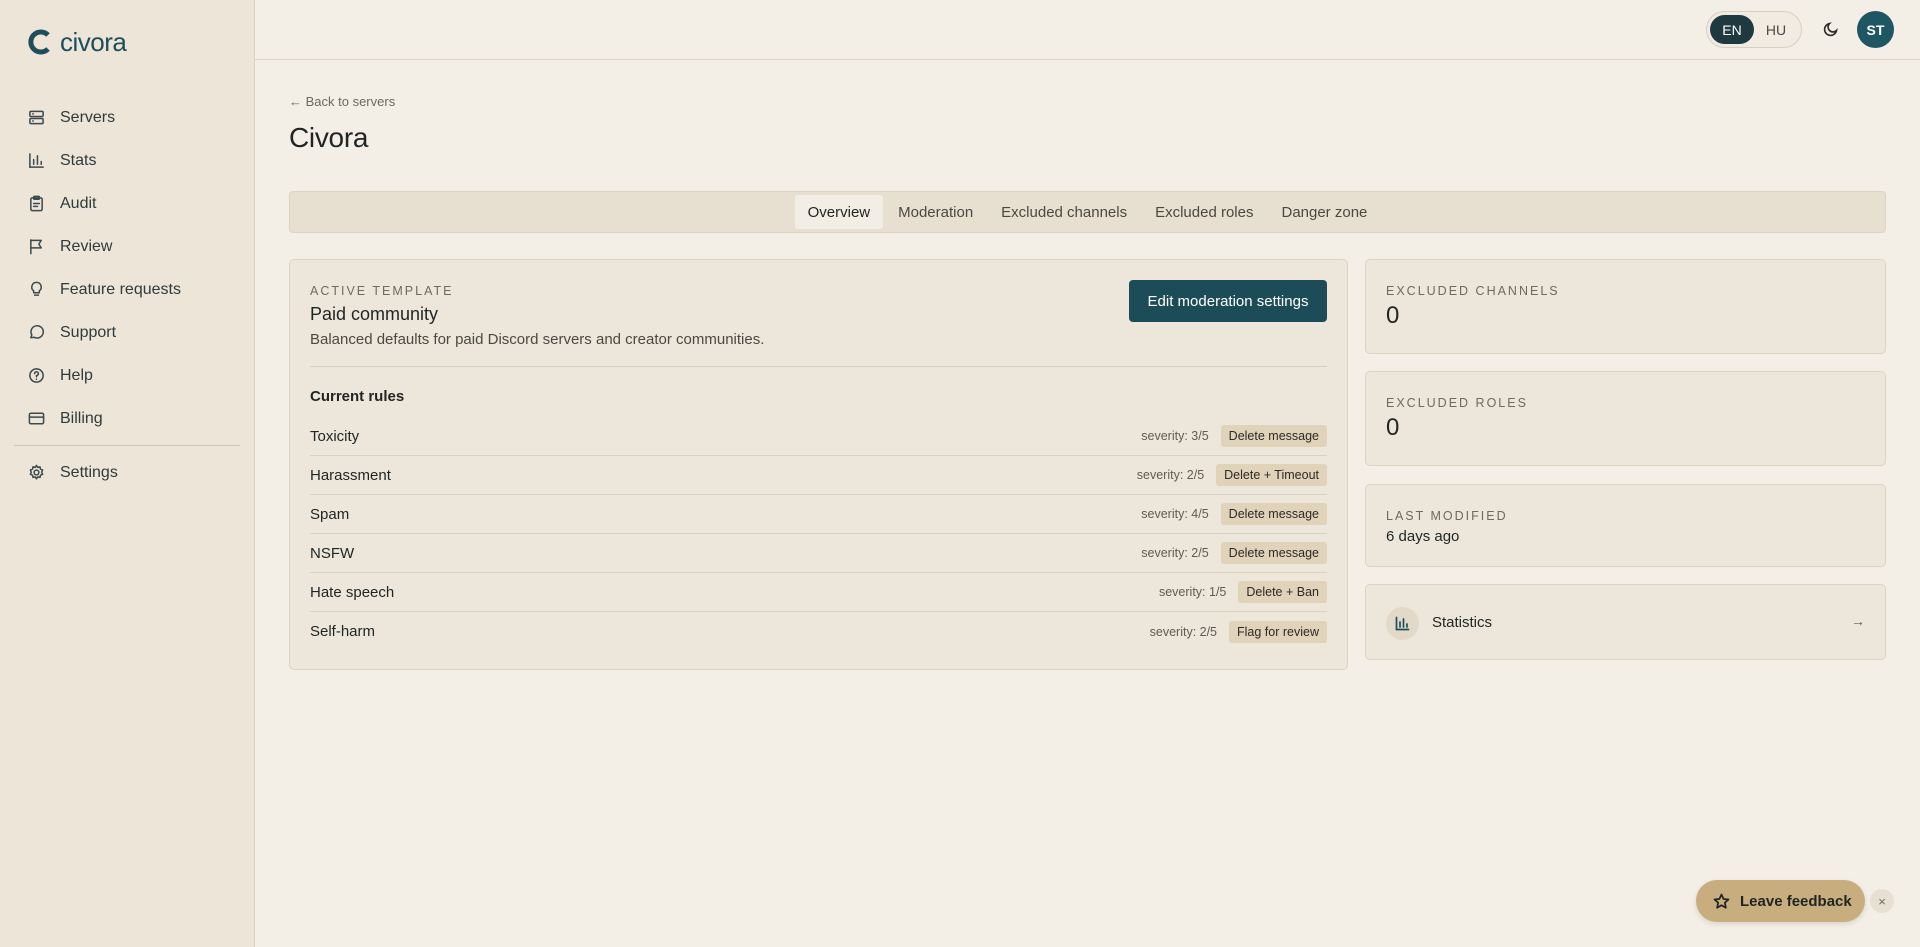  I want to click on excluded-channels-card: EXCLUDED CHANNELS 0, so click(1625, 306).